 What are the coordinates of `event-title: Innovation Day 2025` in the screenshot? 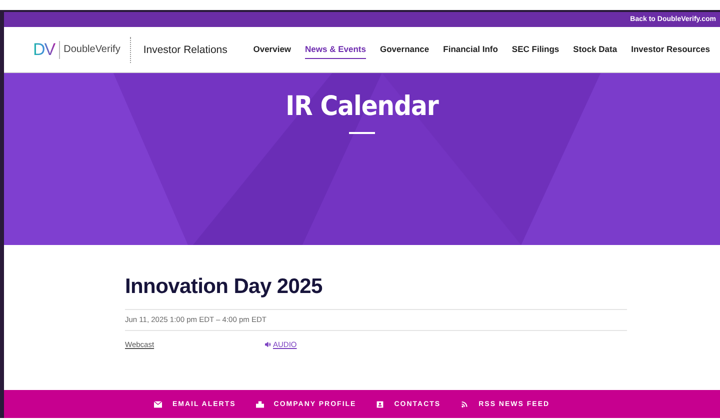 It's located at (224, 287).